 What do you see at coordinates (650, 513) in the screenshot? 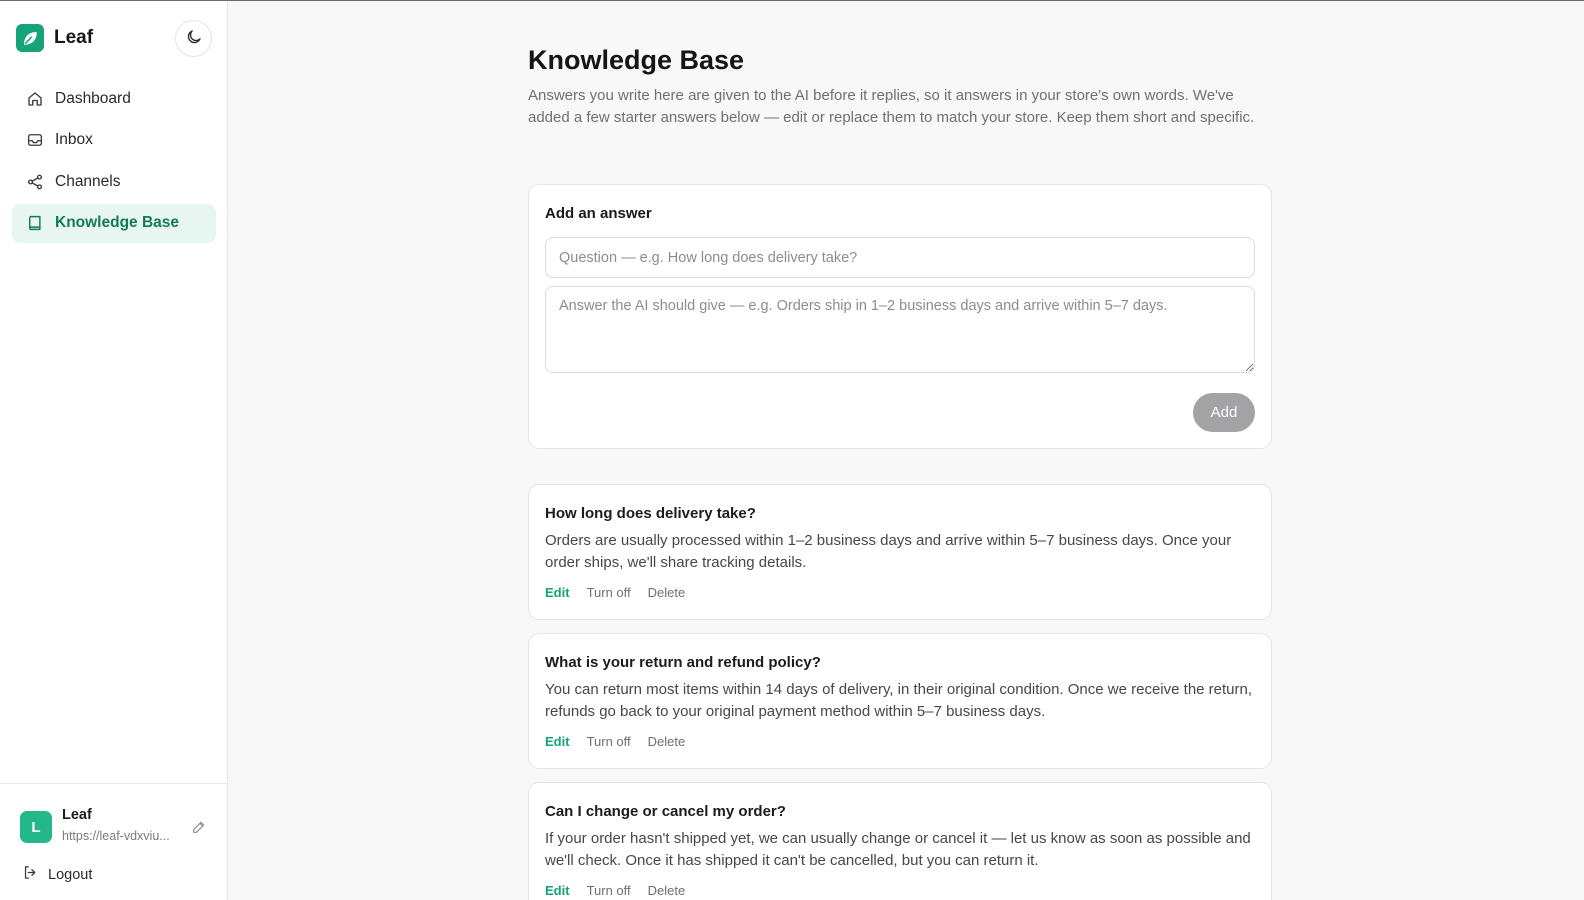
I see `answer-question: How long does delivery take?` at bounding box center [650, 513].